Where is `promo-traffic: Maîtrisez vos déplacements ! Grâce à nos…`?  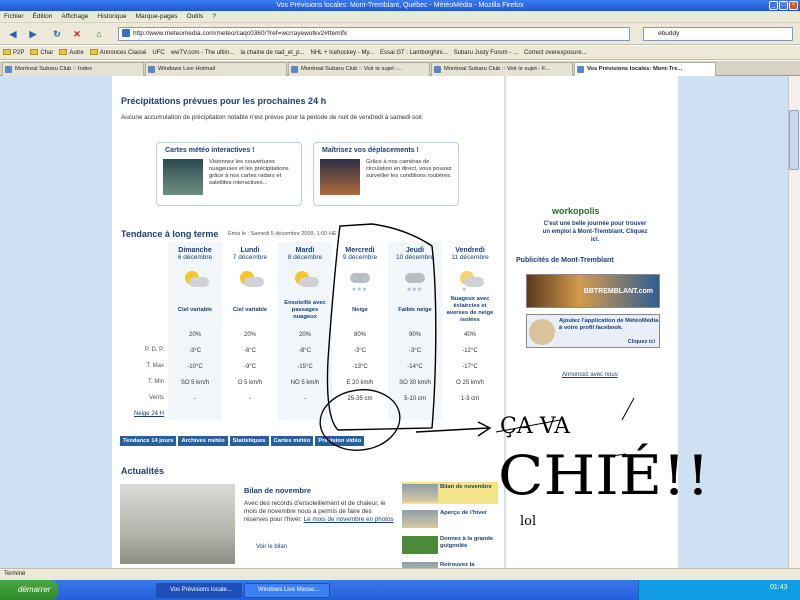
promo-traffic: Maîtrisez vos déplacements ! Grâce à nos… is located at coordinates (386, 174).